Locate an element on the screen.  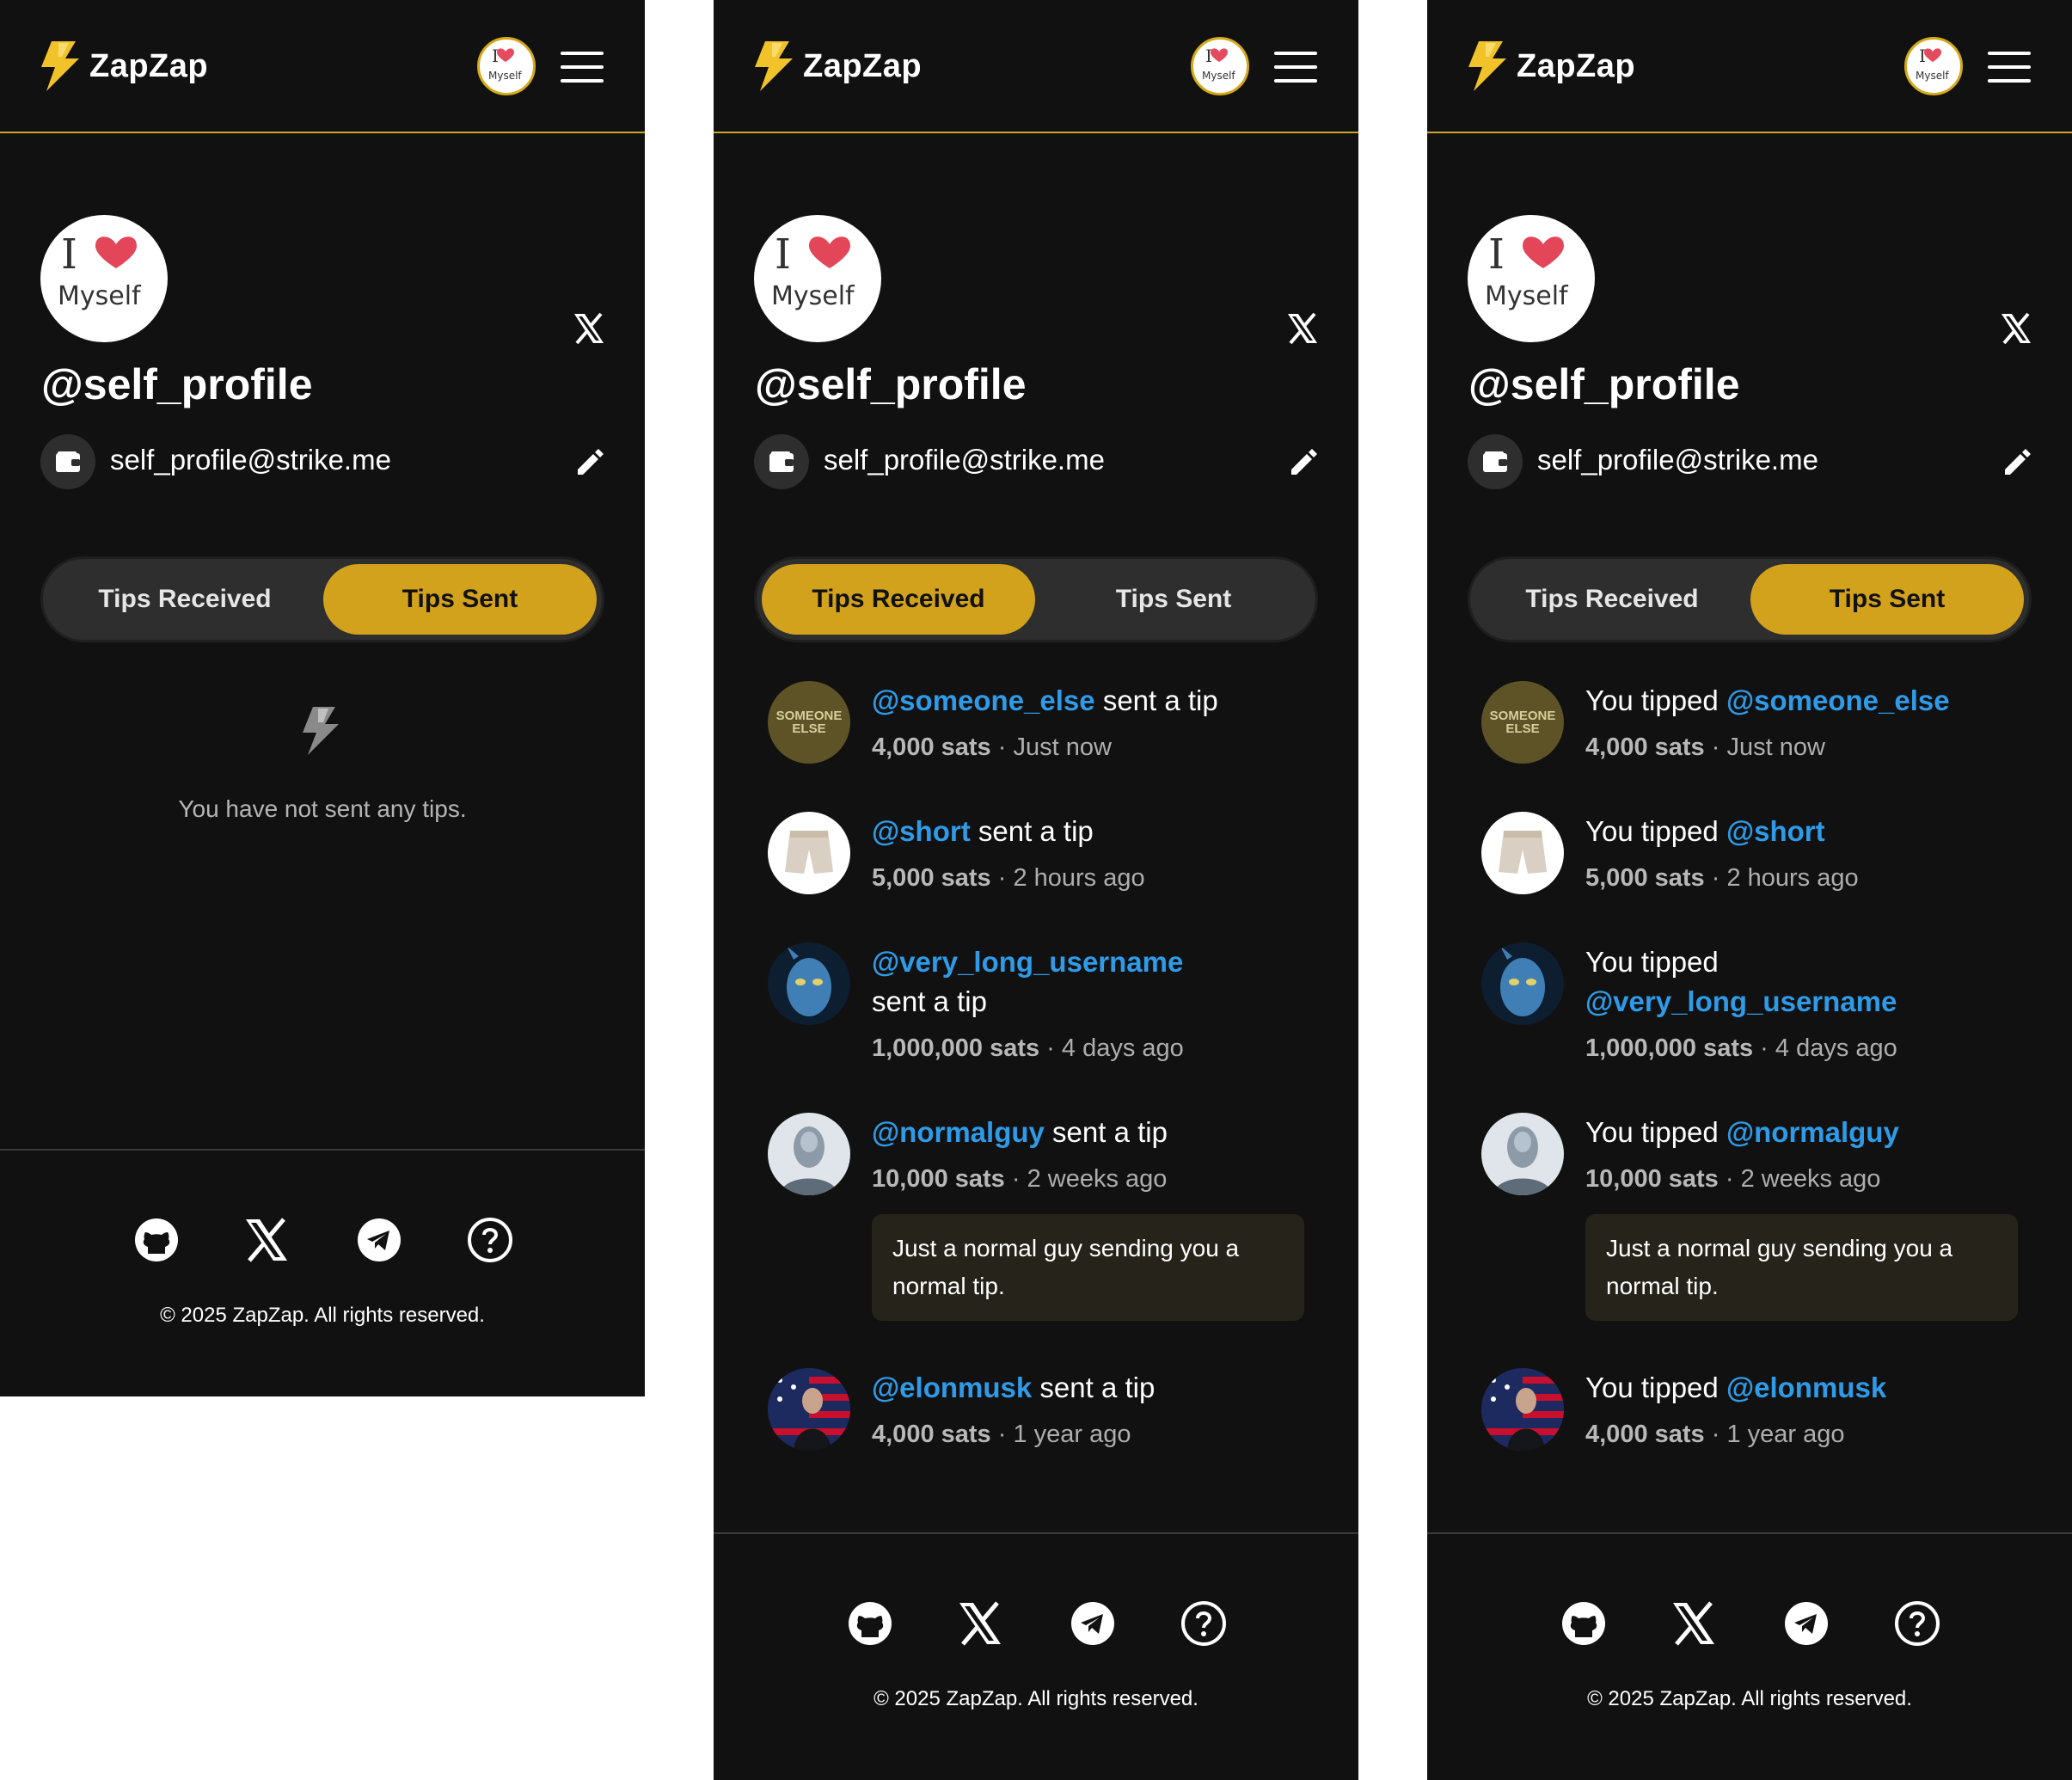
footer: © 2025 ZapZap. All rights reserved. is located at coordinates (323, 1273).